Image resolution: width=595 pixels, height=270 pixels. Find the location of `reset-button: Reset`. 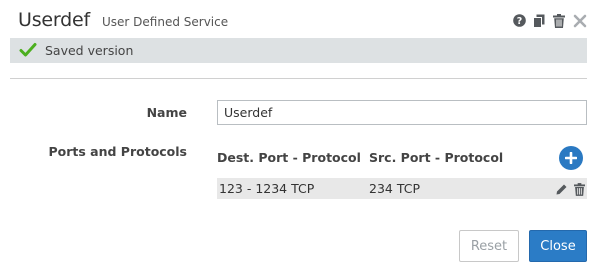

reset-button: Reset is located at coordinates (489, 246).